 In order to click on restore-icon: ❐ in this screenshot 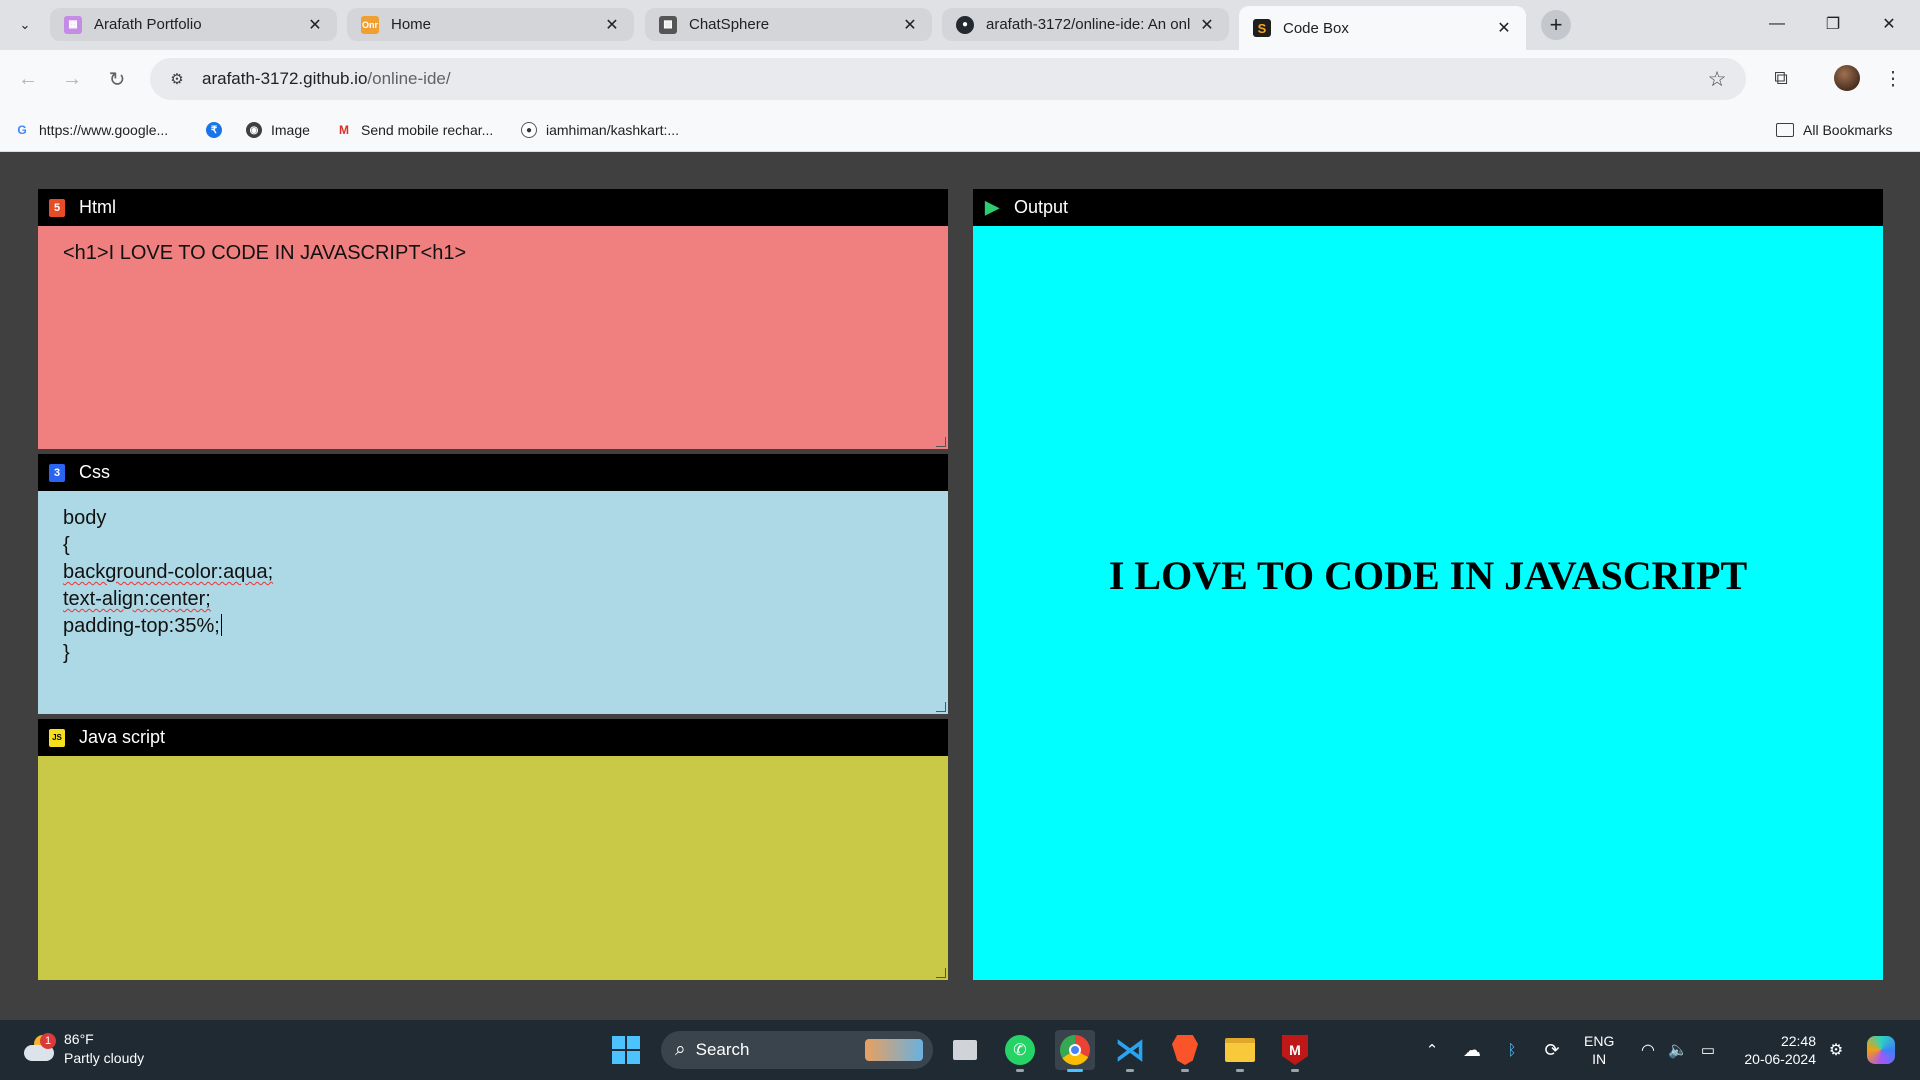, I will do `click(1833, 24)`.